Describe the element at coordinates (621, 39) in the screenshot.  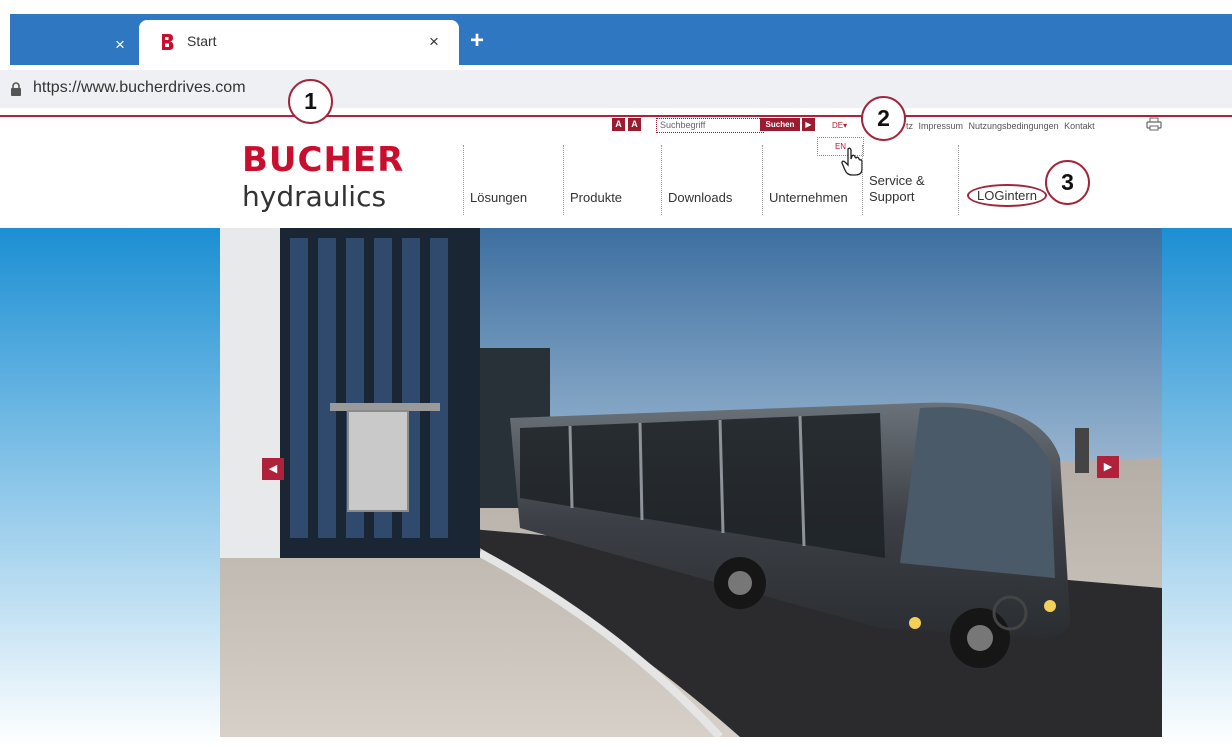
I see `browser-tab-bar: × Start × +` at that location.